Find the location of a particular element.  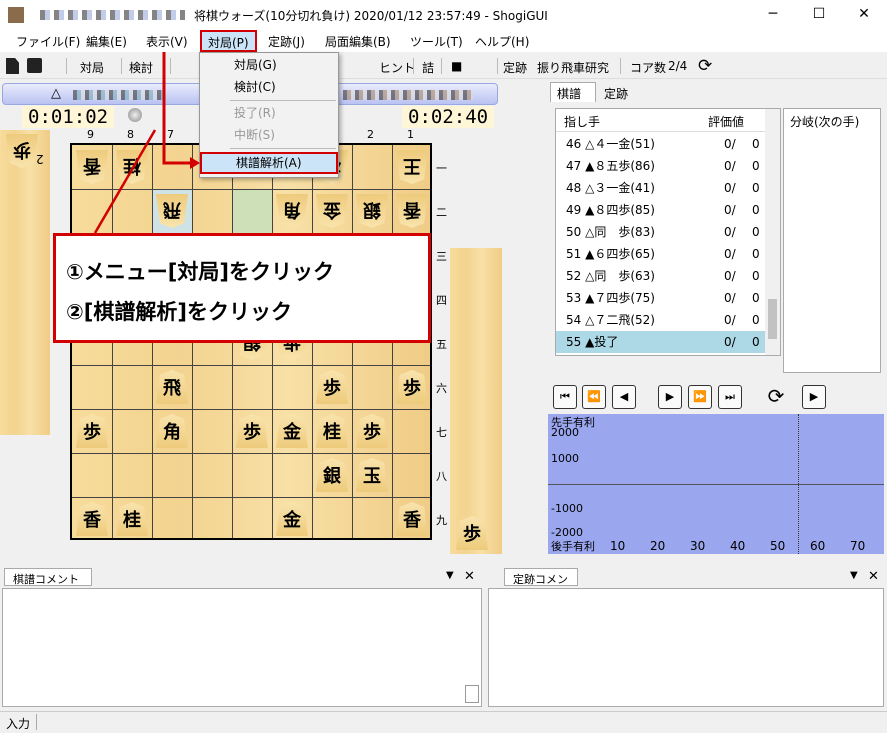

tab-kifu-comment: 棋譜コメント is located at coordinates (48, 577).